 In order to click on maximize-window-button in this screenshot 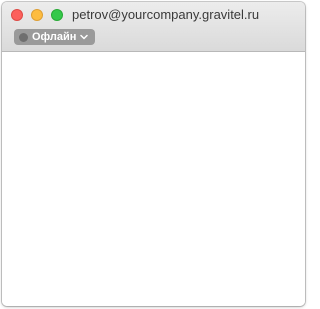, I will do `click(57, 15)`.